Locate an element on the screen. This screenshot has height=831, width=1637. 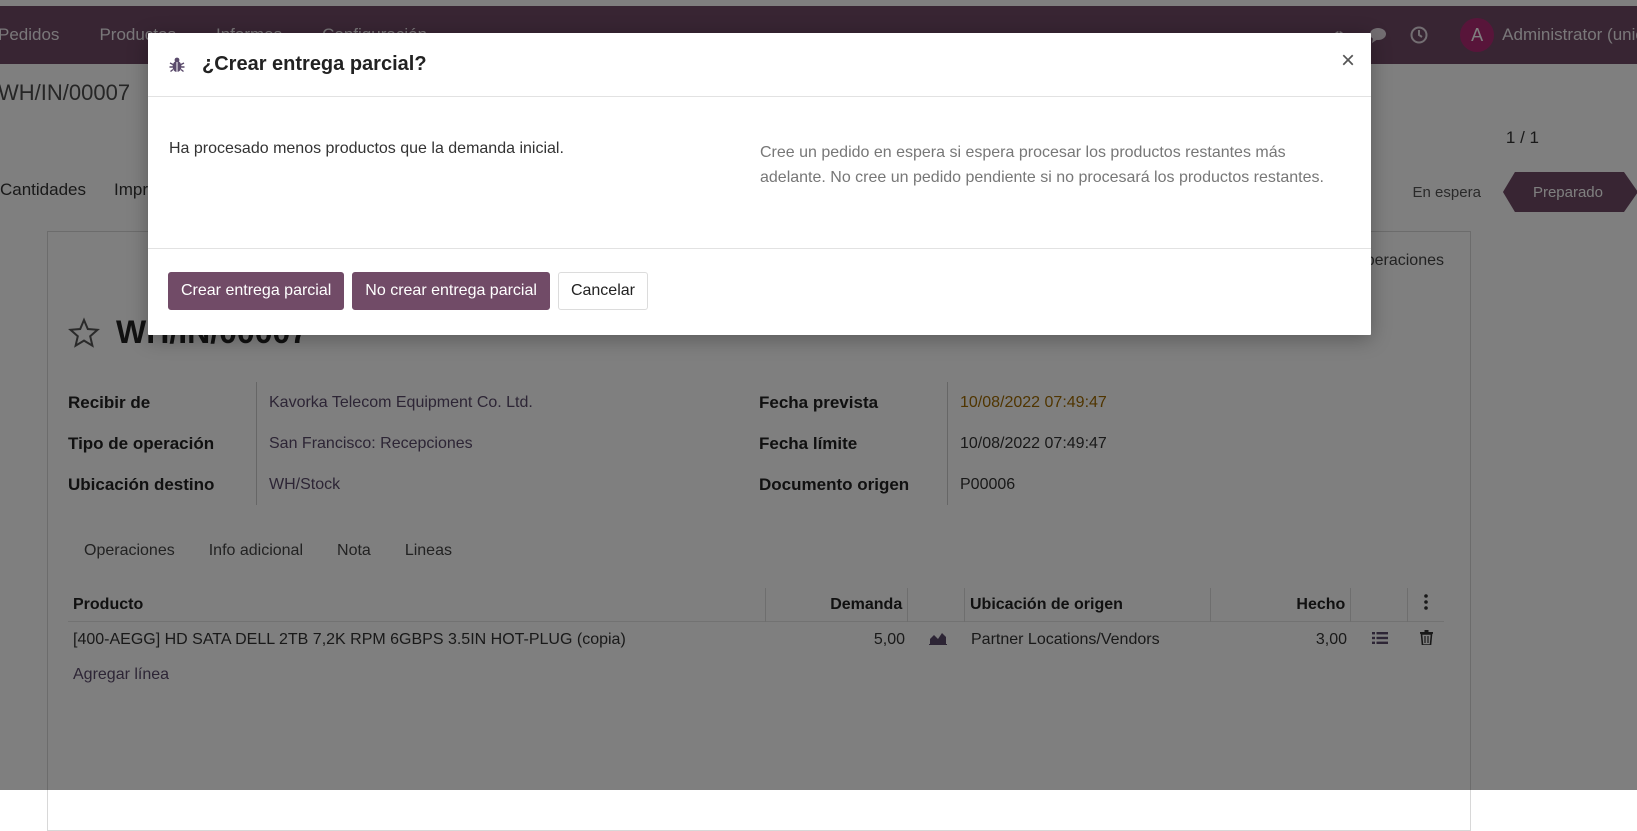
no-backorder-button: No crear entrega parcial is located at coordinates (451, 291).